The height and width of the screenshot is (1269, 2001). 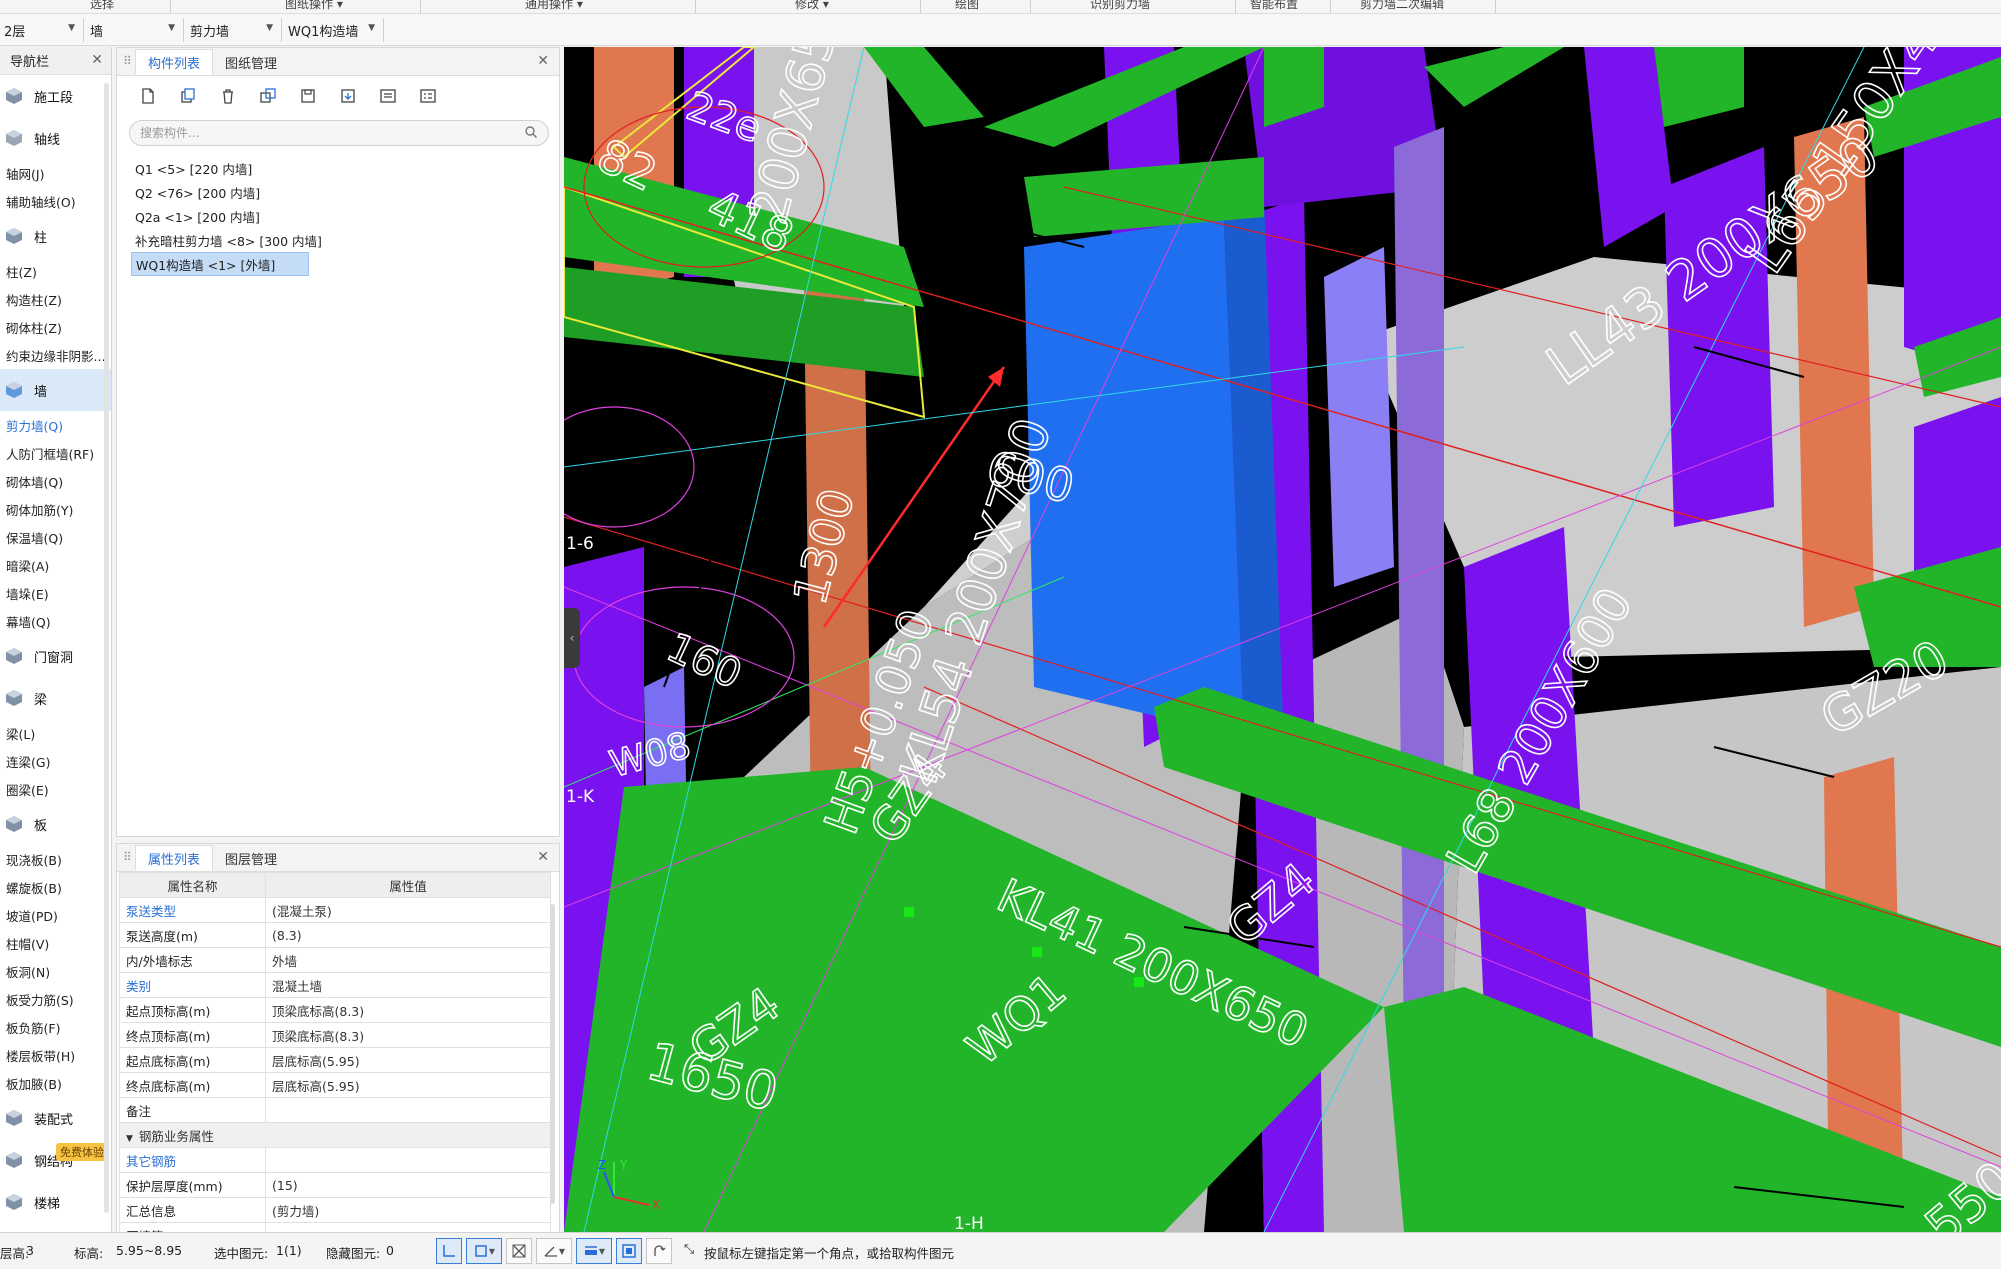 I want to click on property-group-header: ▼ 钢筋业务属性, so click(x=335, y=1135).